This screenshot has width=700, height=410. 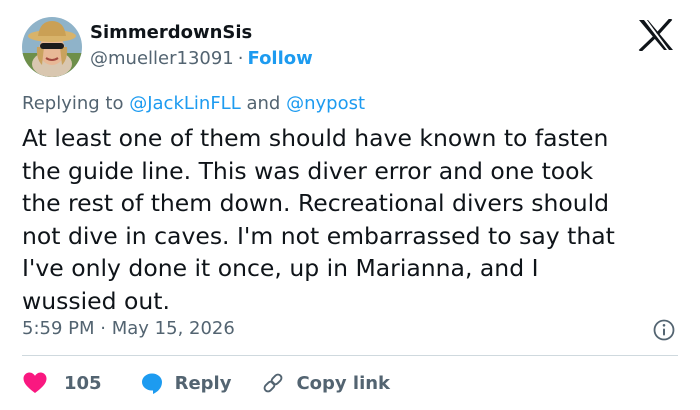 What do you see at coordinates (201, 33) in the screenshot?
I see `author-display-name: SimmerdownSis` at bounding box center [201, 33].